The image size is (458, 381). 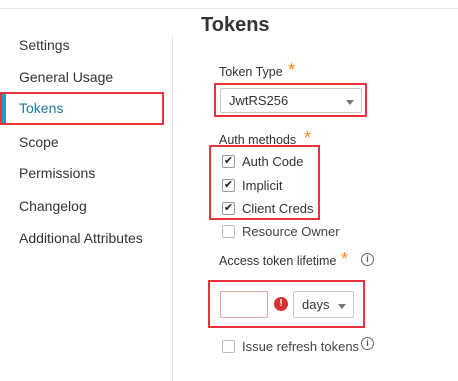 What do you see at coordinates (273, 161) in the screenshot?
I see `auth-code-label: Auth Code` at bounding box center [273, 161].